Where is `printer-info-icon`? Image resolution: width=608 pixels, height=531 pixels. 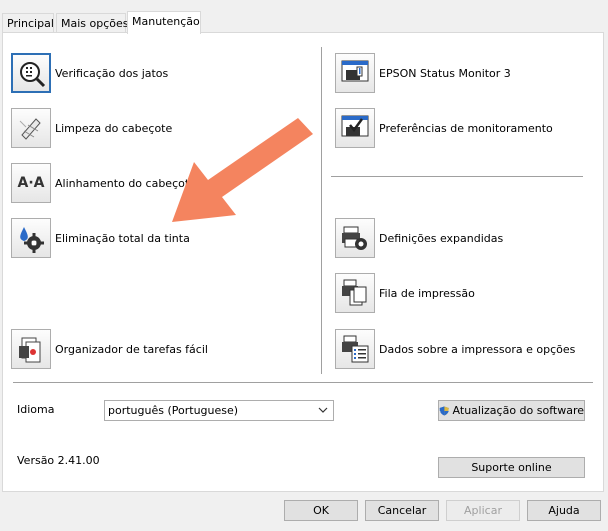
printer-info-icon is located at coordinates (355, 349).